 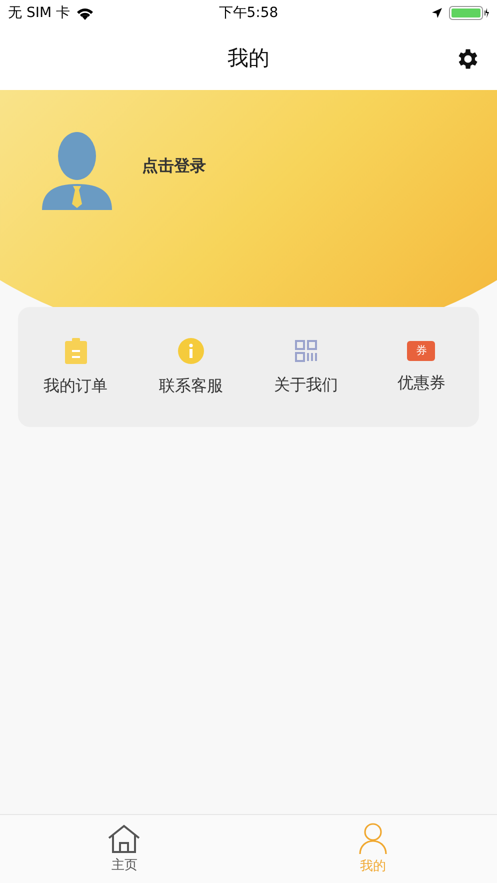 What do you see at coordinates (421, 383) in the screenshot?
I see `menu-item: 优惠券` at bounding box center [421, 383].